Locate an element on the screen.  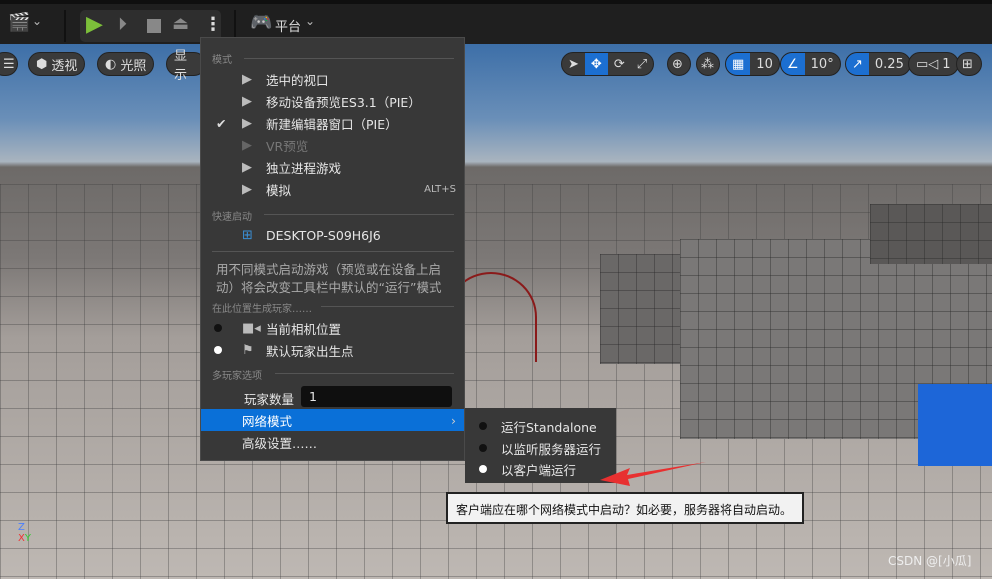
spawn-camera: ■◂ 当前相机位置 is located at coordinates (332, 328).